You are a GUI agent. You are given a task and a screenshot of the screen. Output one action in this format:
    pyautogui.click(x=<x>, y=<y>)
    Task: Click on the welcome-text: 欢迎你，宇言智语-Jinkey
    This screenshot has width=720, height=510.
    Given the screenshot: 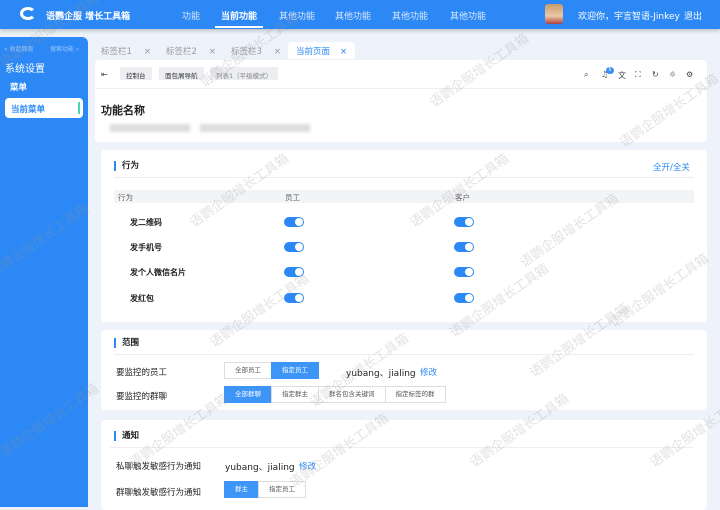 What is the action you would take?
    pyautogui.click(x=629, y=17)
    